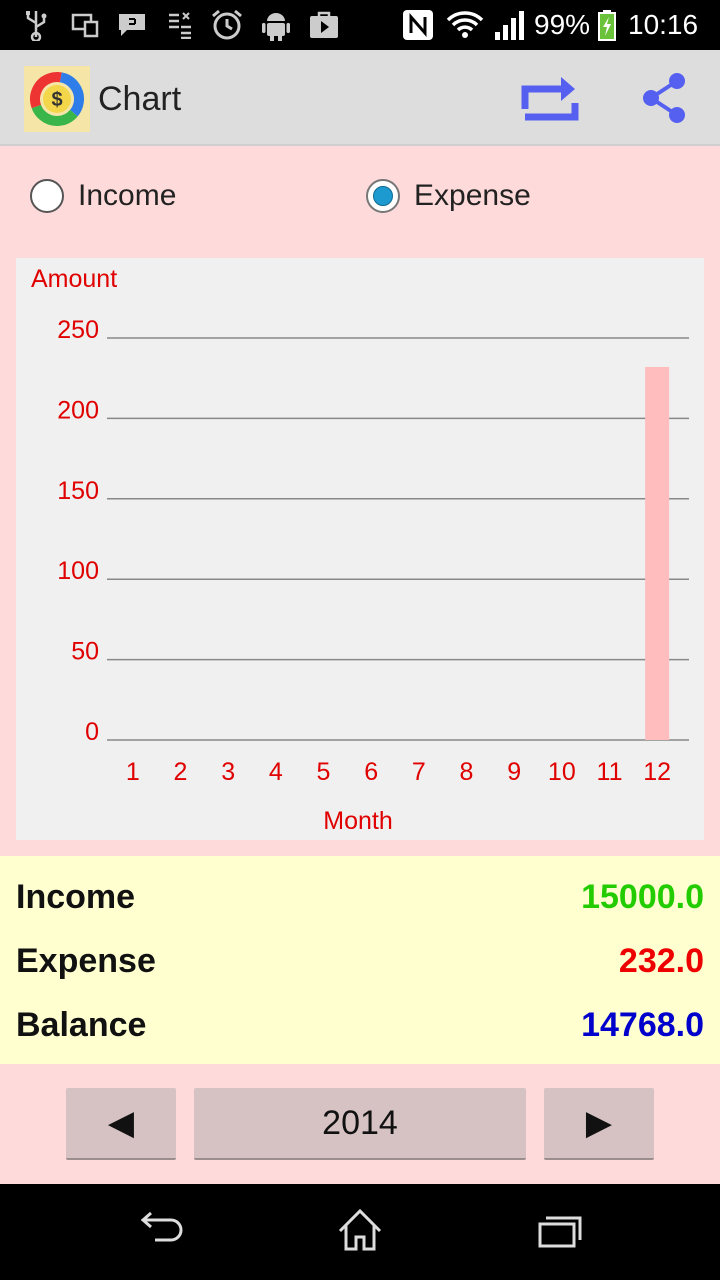 The height and width of the screenshot is (1280, 720). What do you see at coordinates (419, 772) in the screenshot?
I see `x-tick-label: 7` at bounding box center [419, 772].